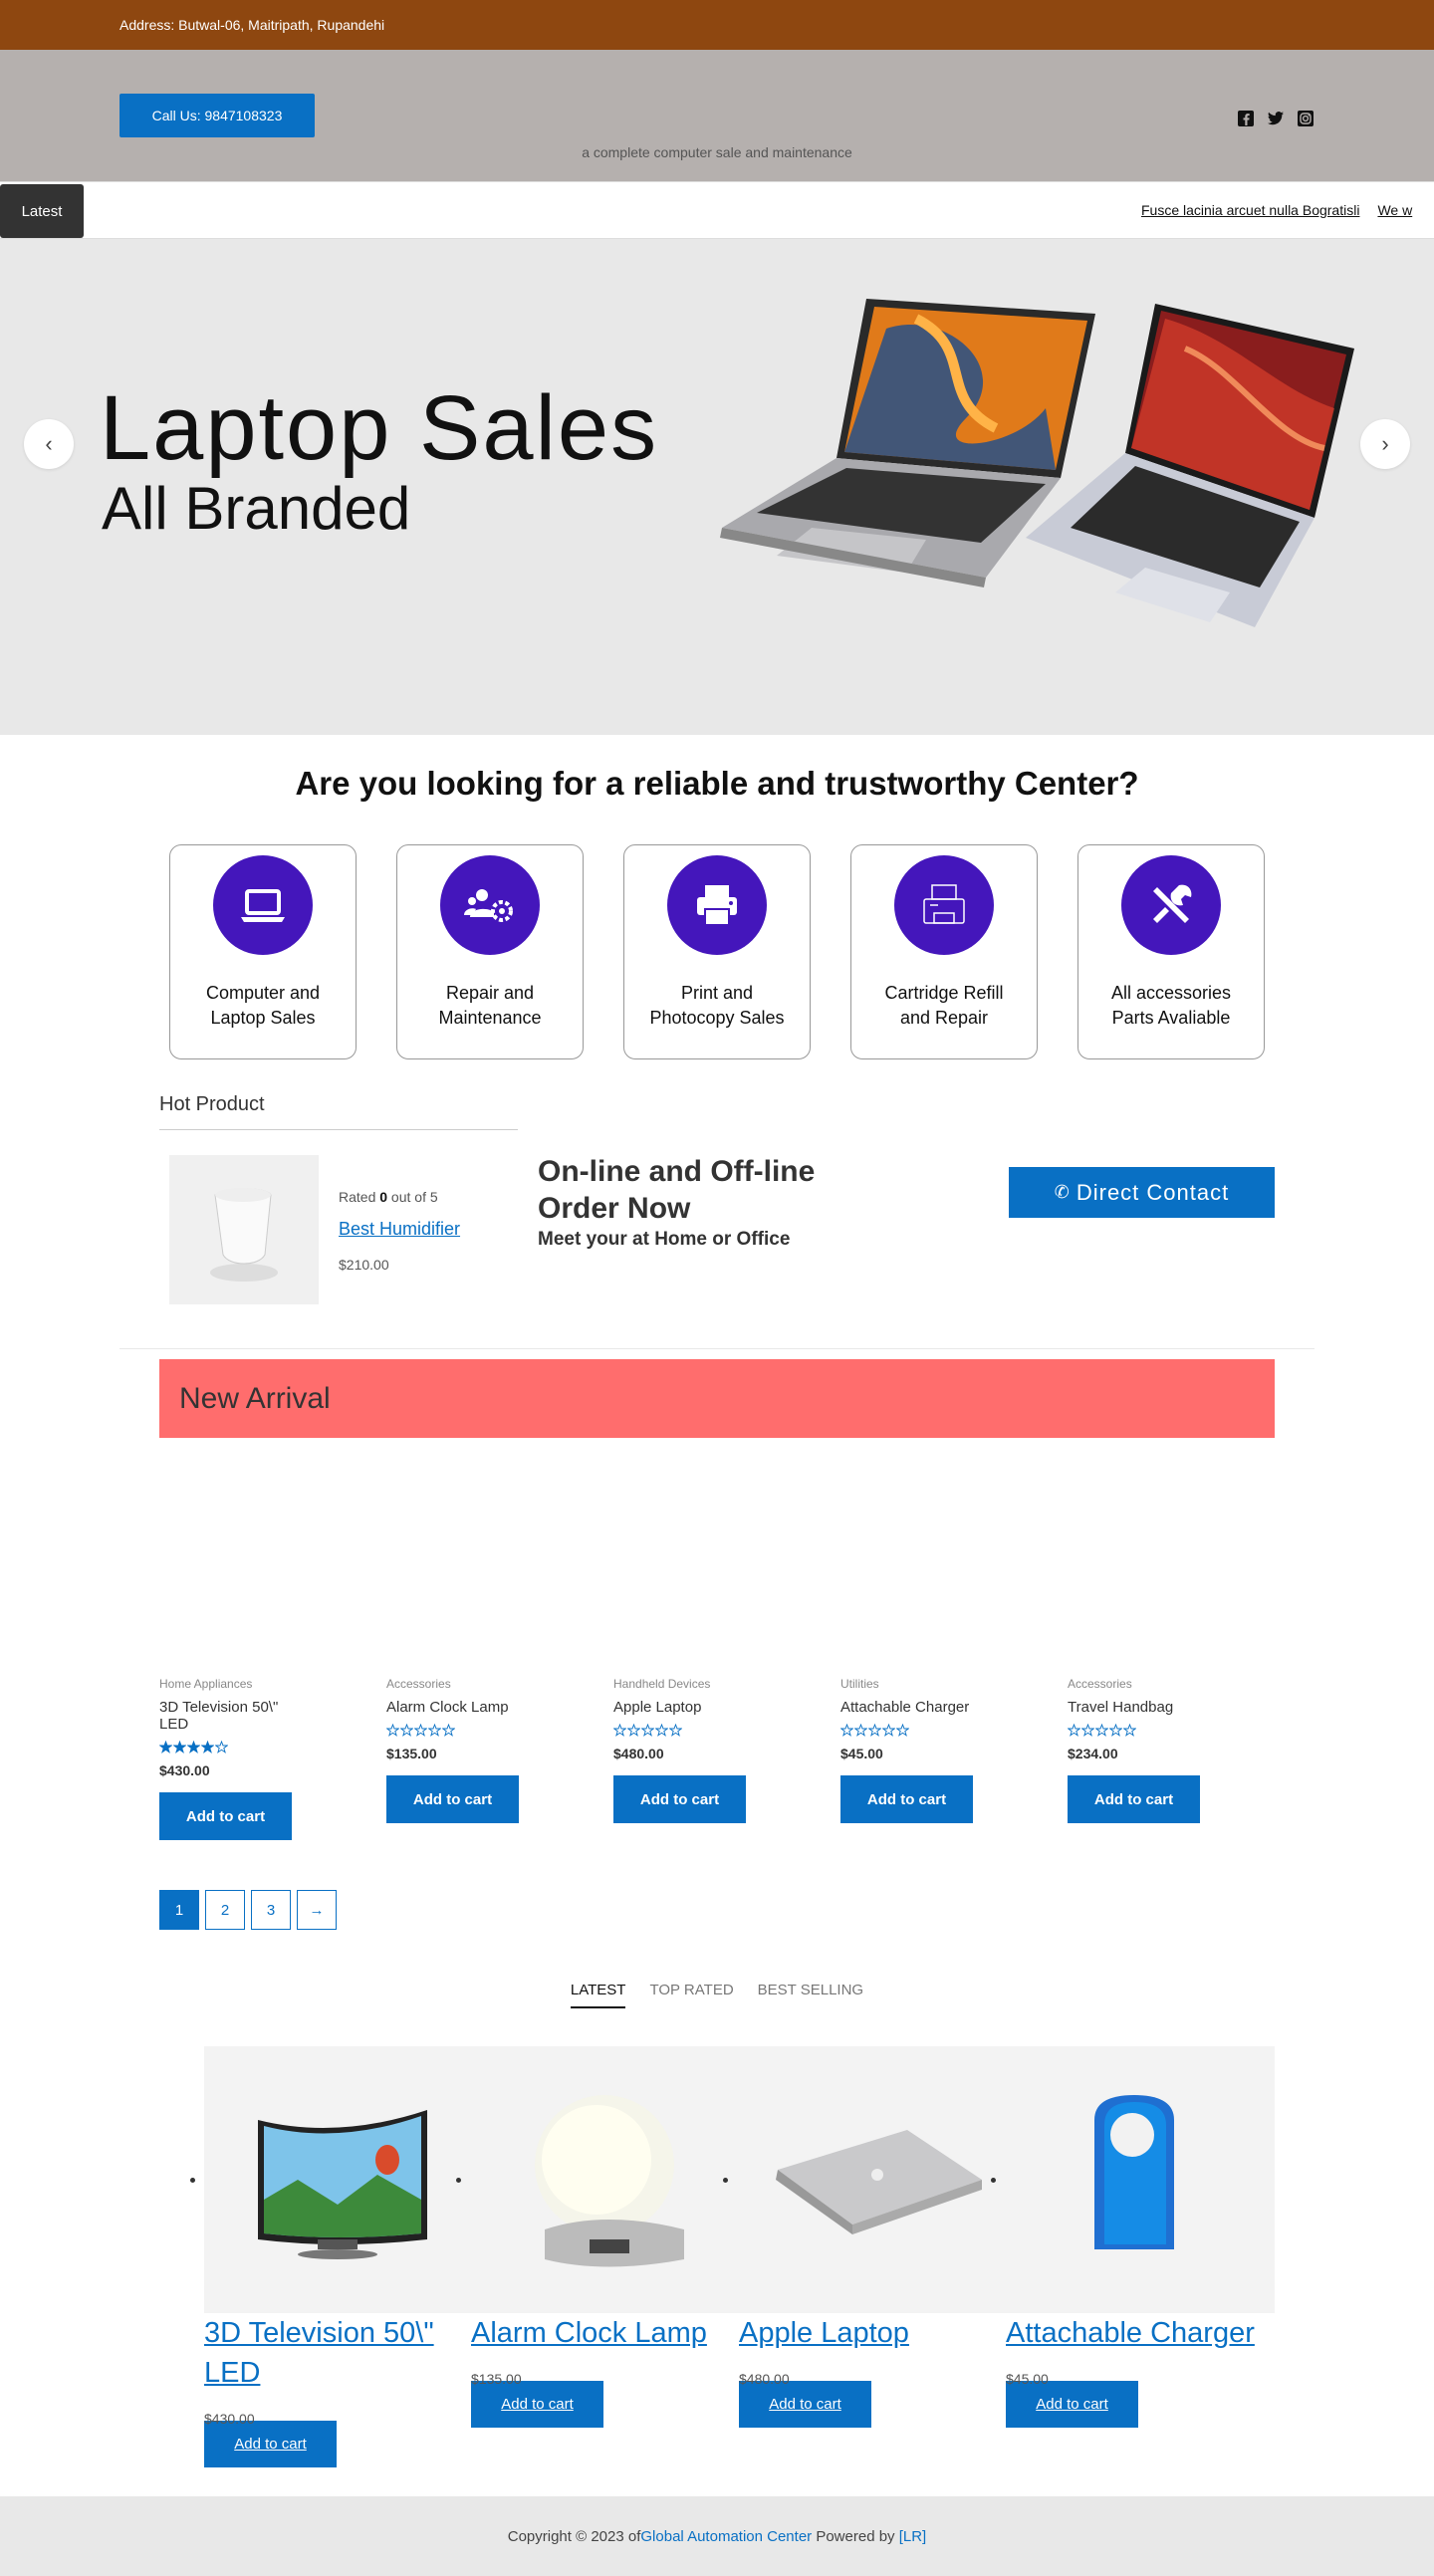 The image size is (1434, 2576). What do you see at coordinates (872, 2333) in the screenshot?
I see `carousel-product-link: Apple Laptop` at bounding box center [872, 2333].